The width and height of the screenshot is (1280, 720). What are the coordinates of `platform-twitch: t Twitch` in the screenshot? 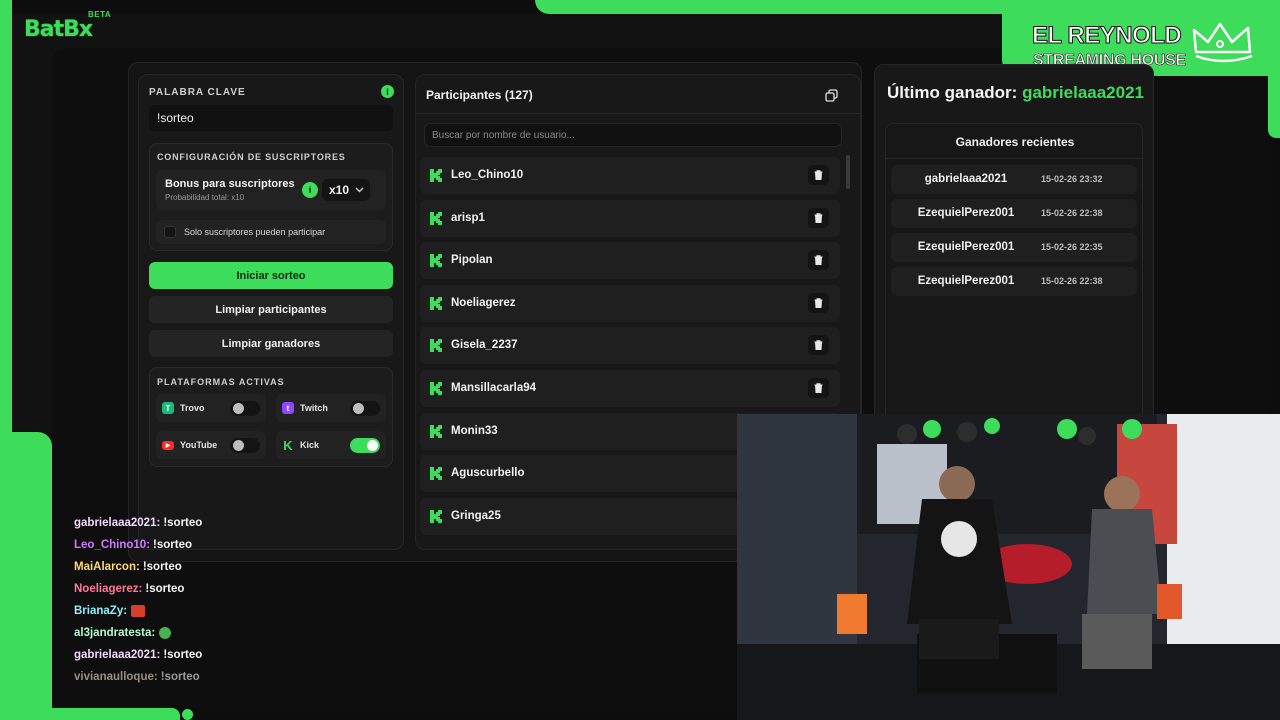 It's located at (331, 408).